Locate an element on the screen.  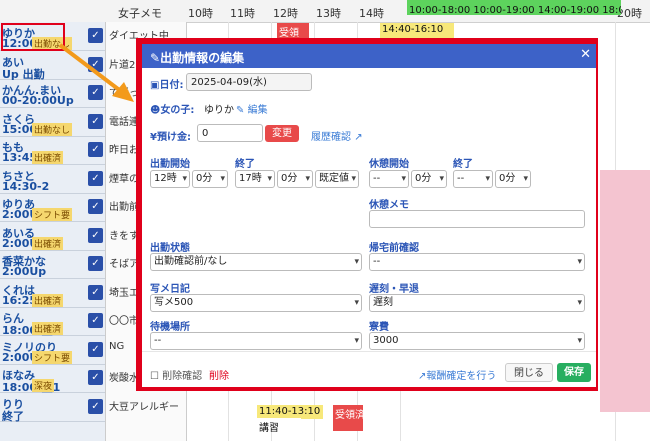
start-hour-select: 12時 is located at coordinates (170, 179).